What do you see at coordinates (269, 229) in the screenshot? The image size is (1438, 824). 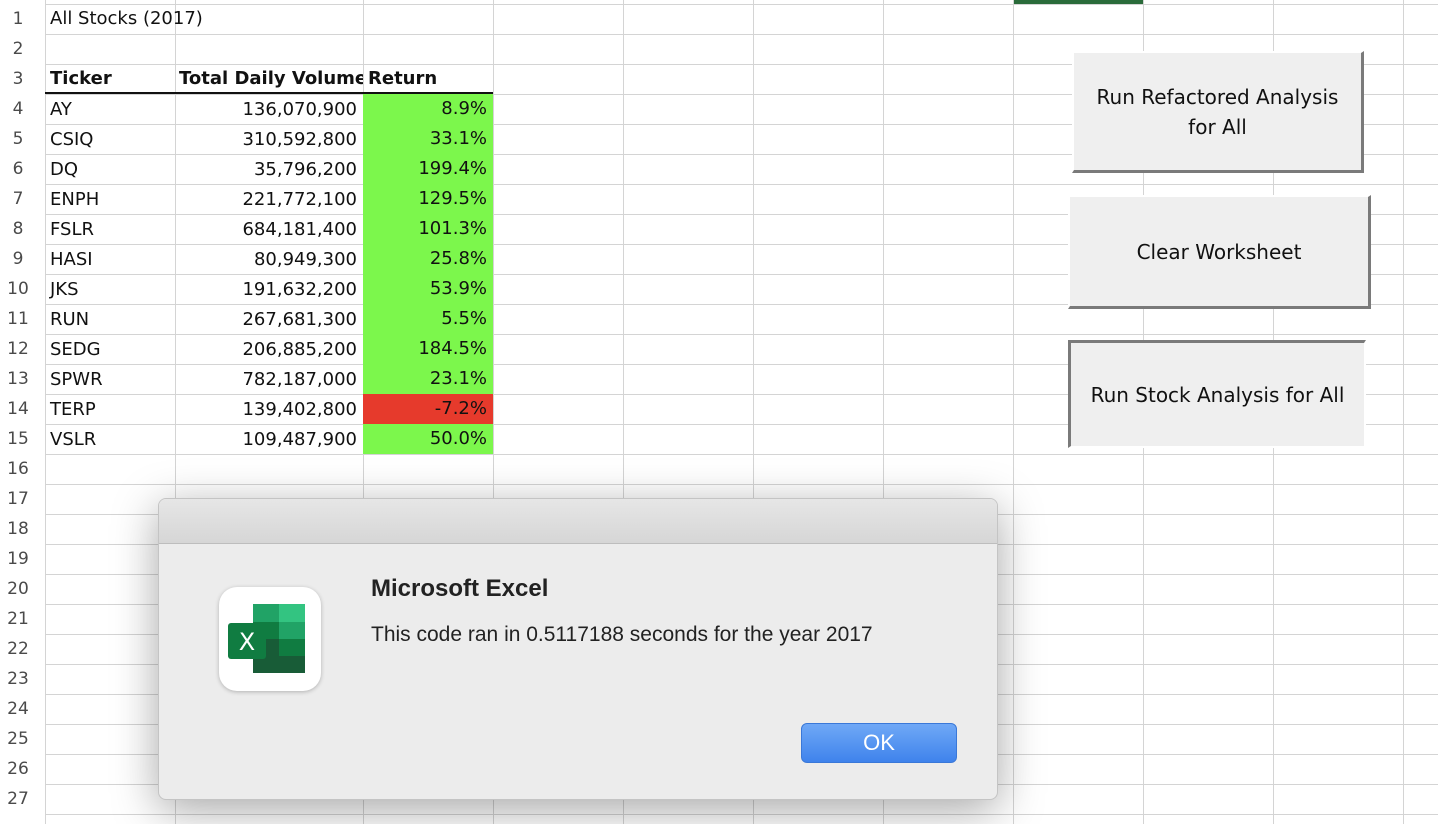 I see `volume-cell: 684,181,400` at bounding box center [269, 229].